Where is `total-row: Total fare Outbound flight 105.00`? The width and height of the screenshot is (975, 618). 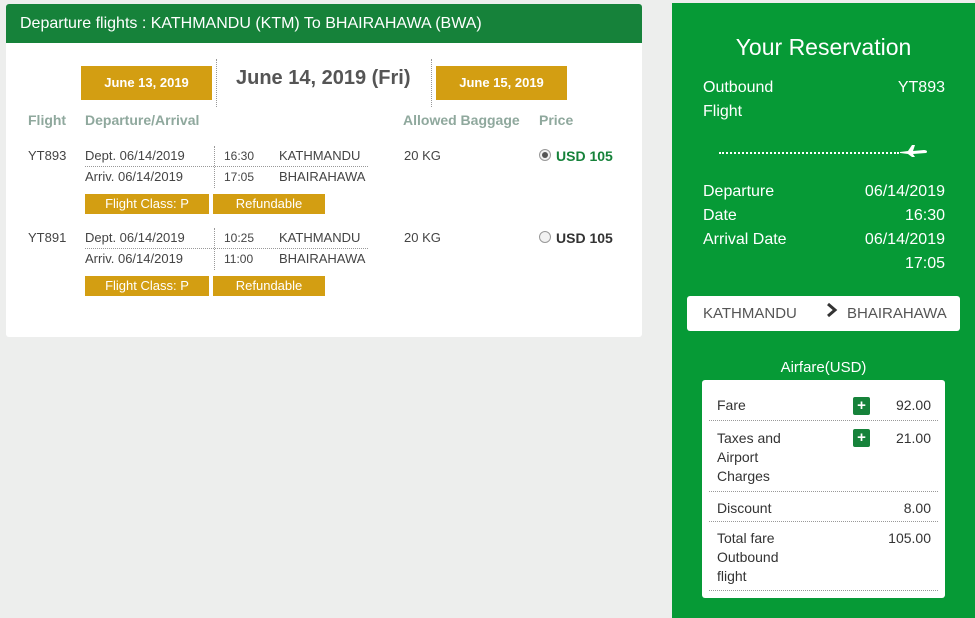 total-row: Total fare Outbound flight 105.00 is located at coordinates (823, 556).